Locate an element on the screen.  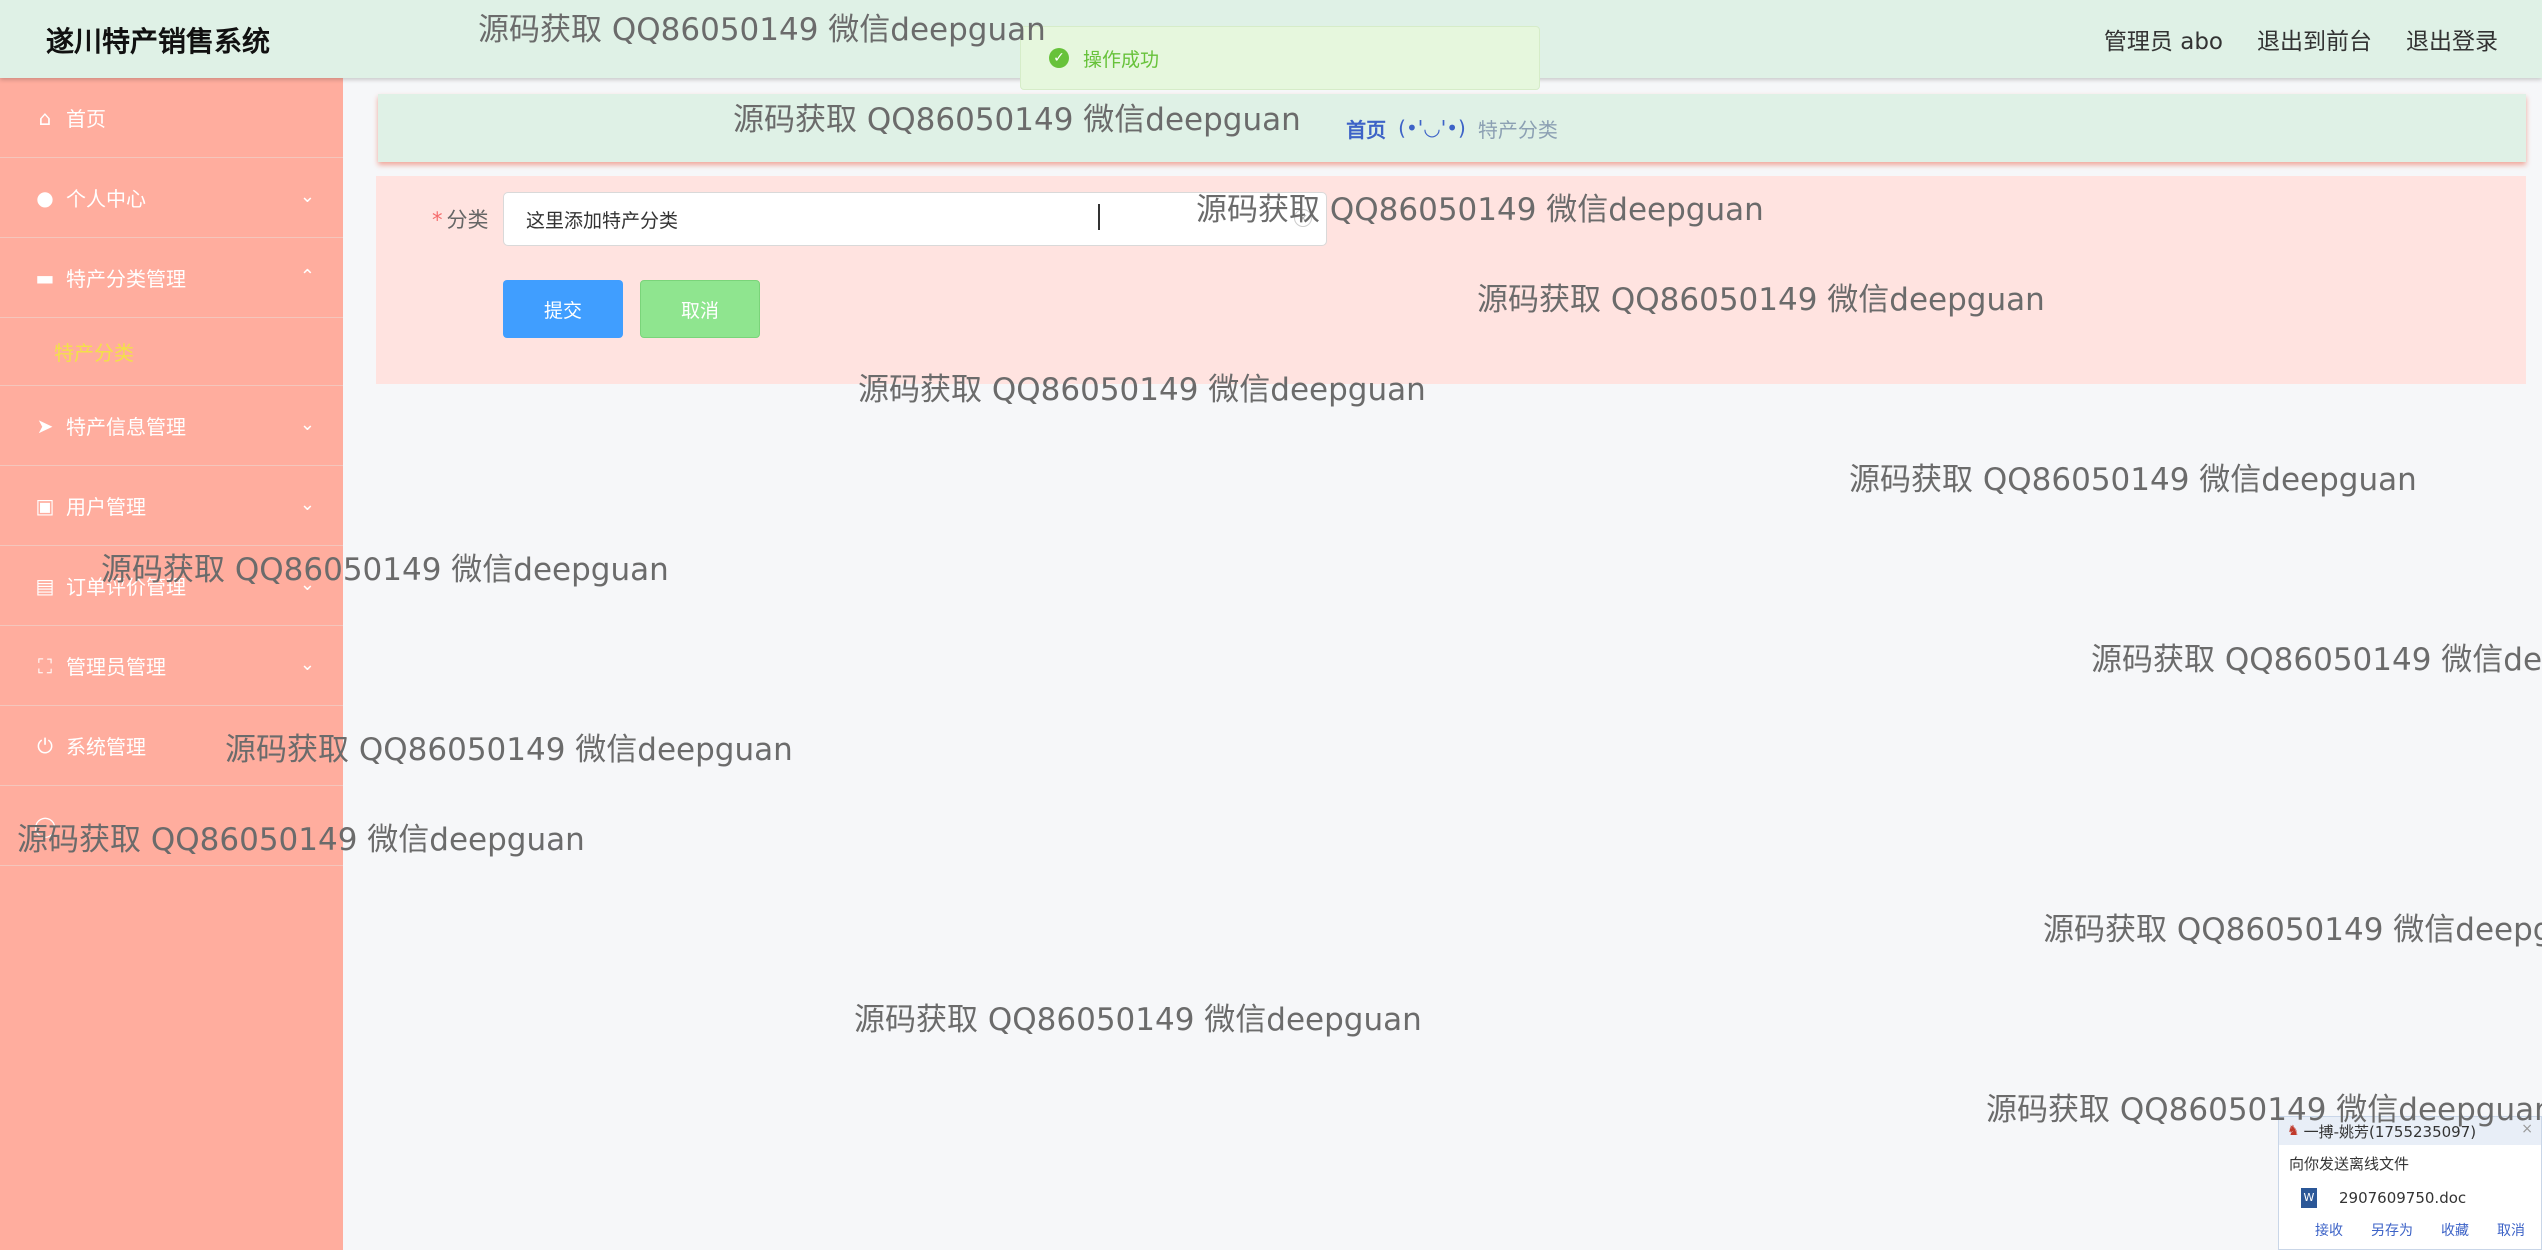
sidebar-item-order-review: ▤ 订单评价管理 ⌄ is located at coordinates (171, 586).